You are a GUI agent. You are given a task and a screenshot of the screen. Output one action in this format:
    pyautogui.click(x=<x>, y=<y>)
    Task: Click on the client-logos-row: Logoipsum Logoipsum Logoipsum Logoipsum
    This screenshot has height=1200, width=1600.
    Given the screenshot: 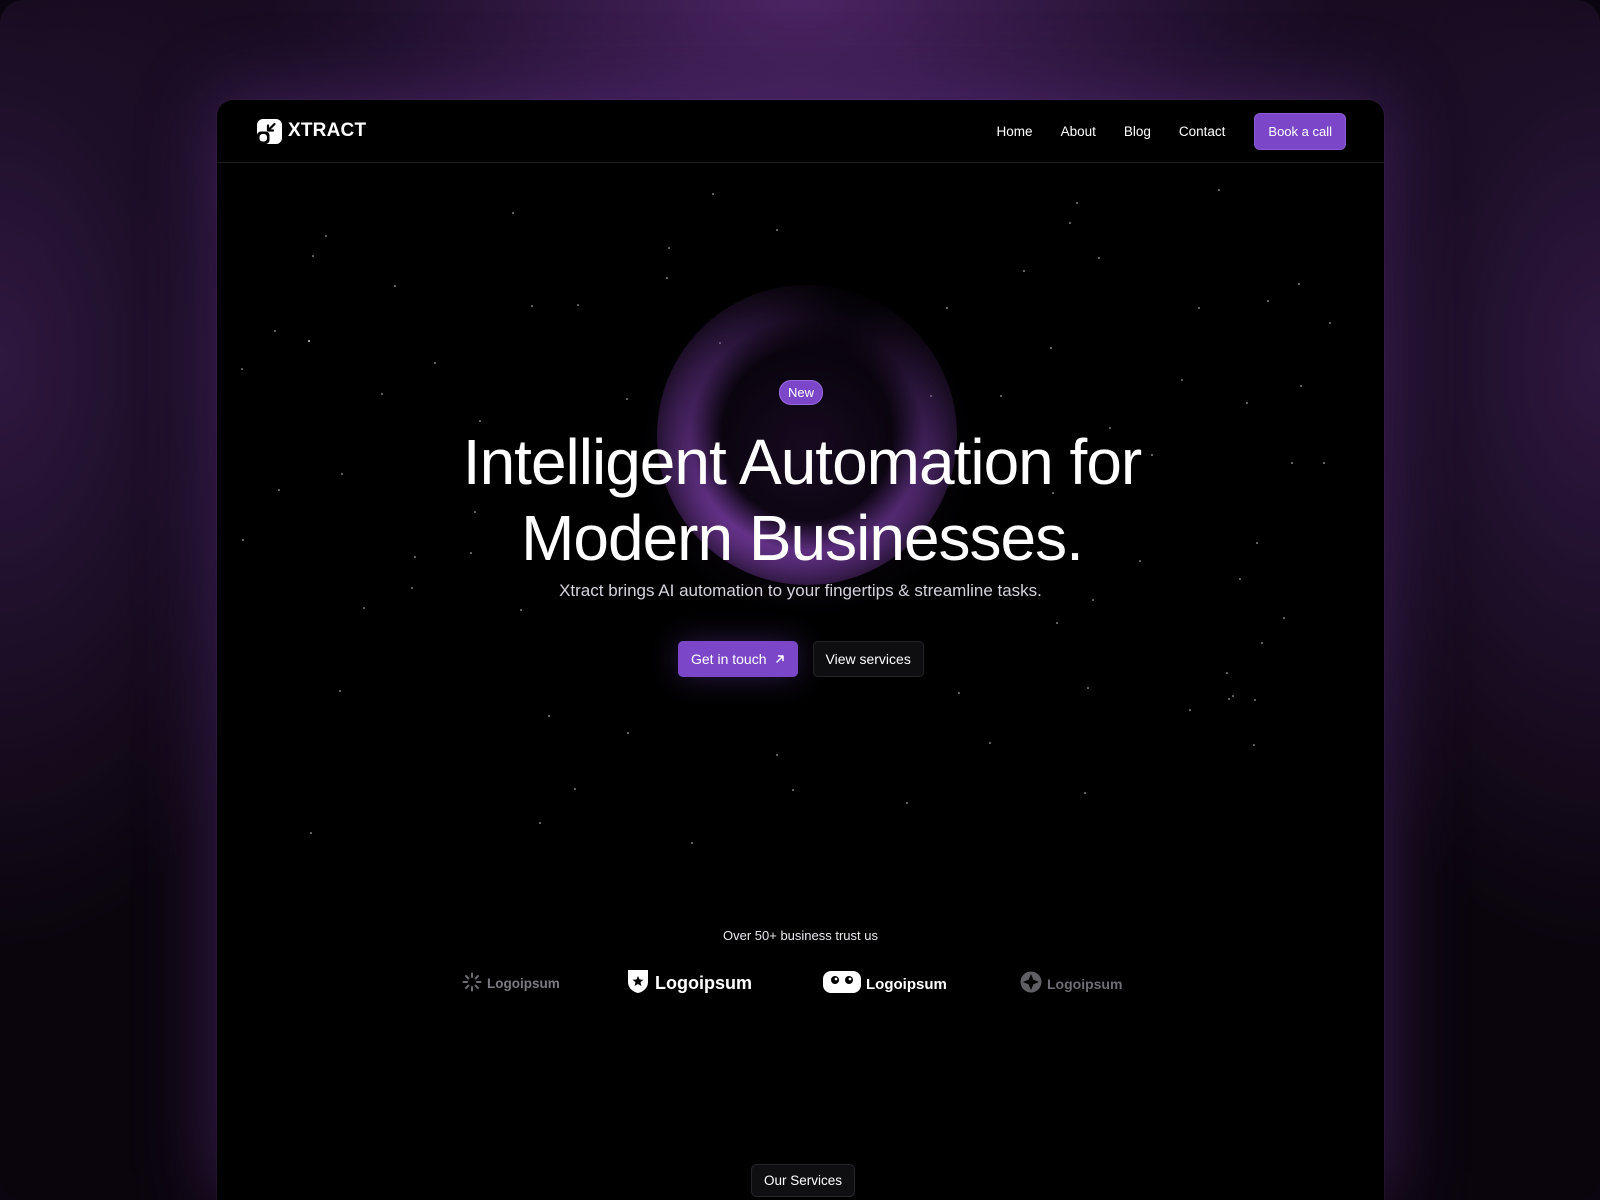 What is the action you would take?
    pyautogui.click(x=800, y=981)
    